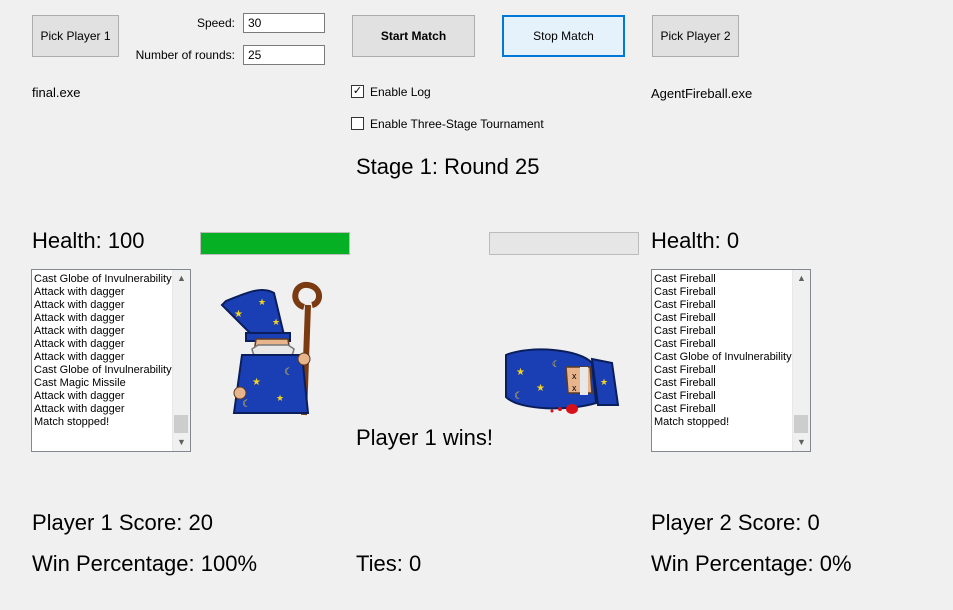 This screenshot has width=953, height=610. I want to click on pick-player1-button: Pick Player 1, so click(75, 36).